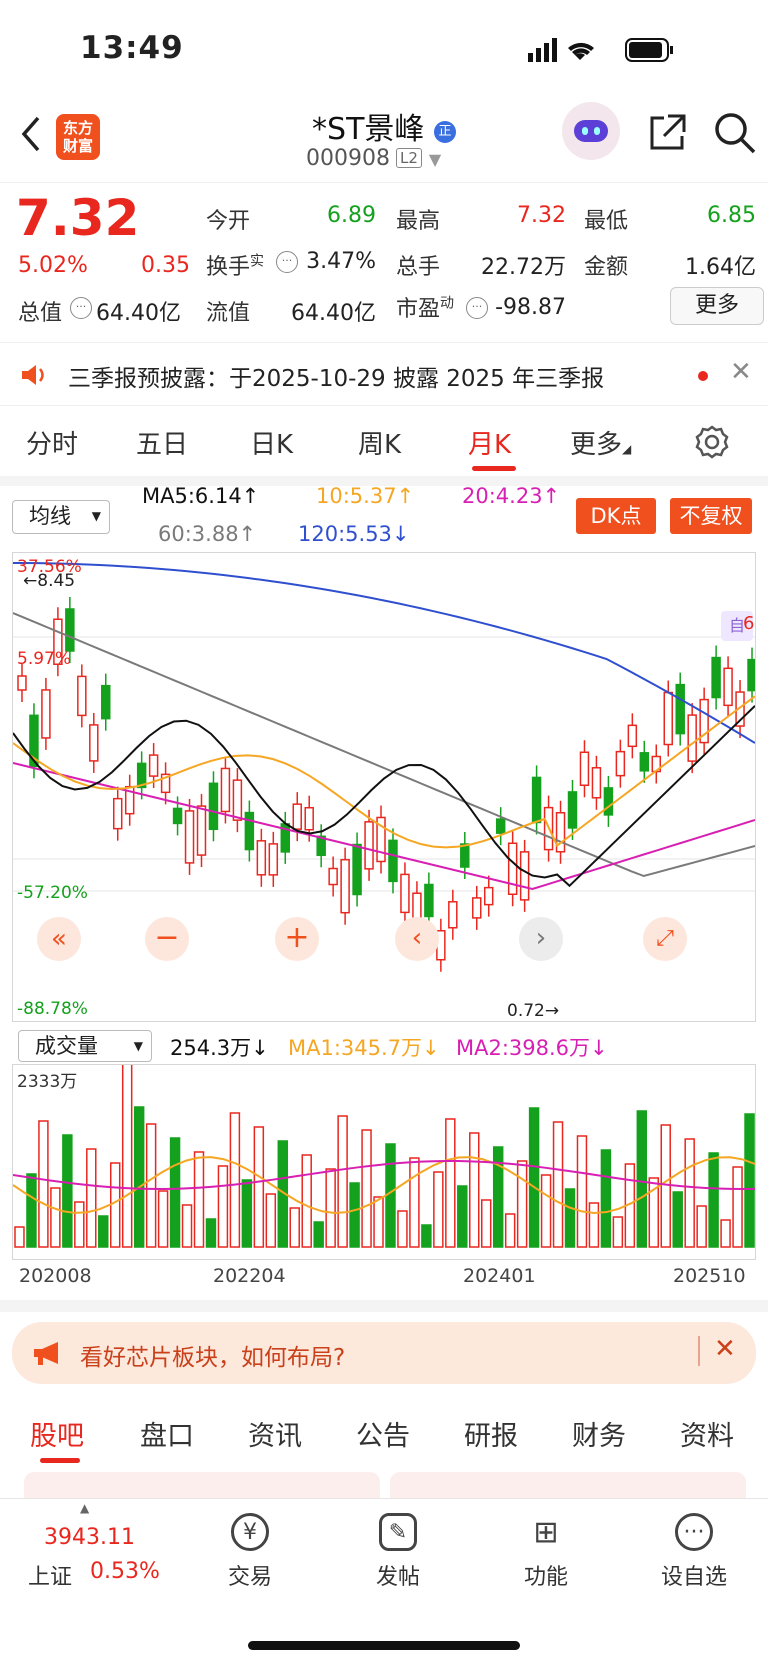 Image resolution: width=768 pixels, height=1663 pixels. I want to click on zoom-out-icon: −, so click(167, 939).